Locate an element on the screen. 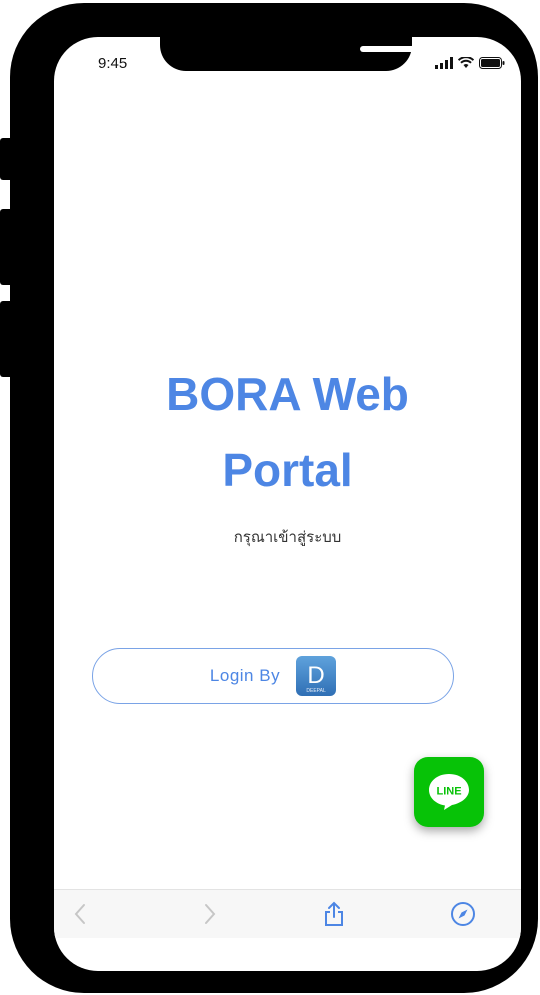 This screenshot has height=995, width=540. forward-icon is located at coordinates (210, 914).